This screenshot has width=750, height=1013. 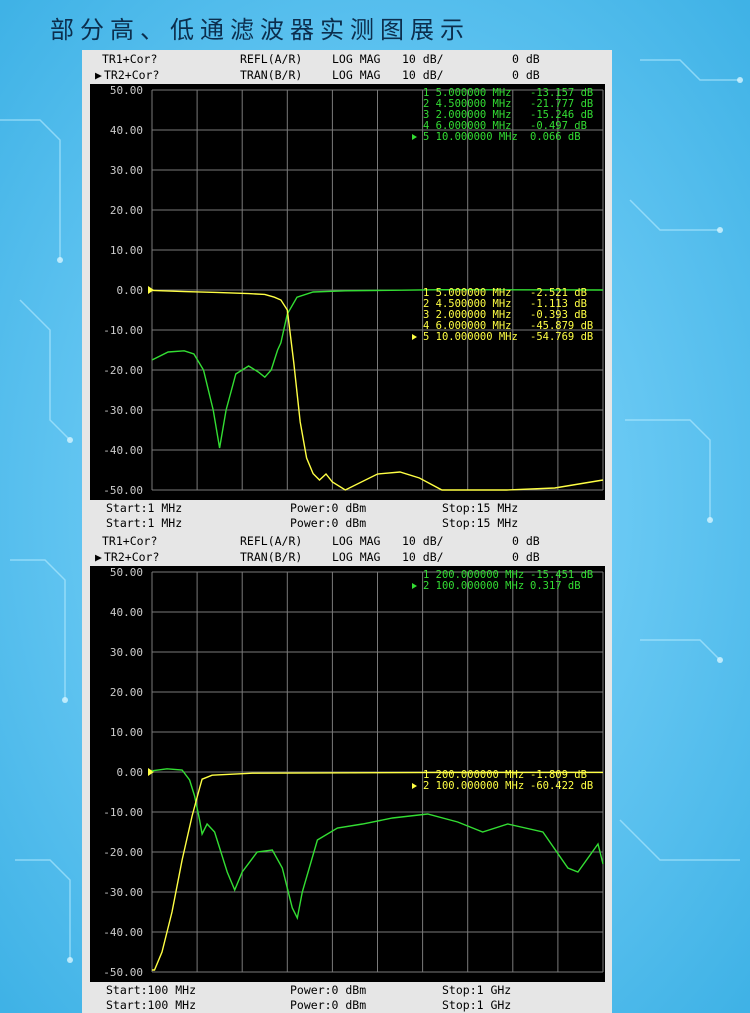 What do you see at coordinates (555, 586) in the screenshot?
I see `marker-value: 0.317 dB` at bounding box center [555, 586].